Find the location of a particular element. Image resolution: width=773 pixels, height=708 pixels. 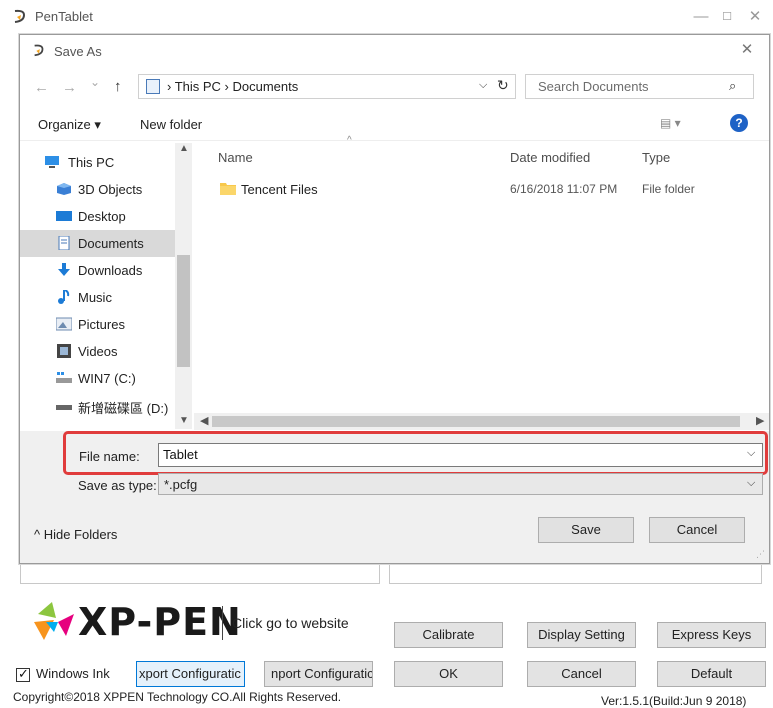

downloads-icon is located at coordinates (64, 269).